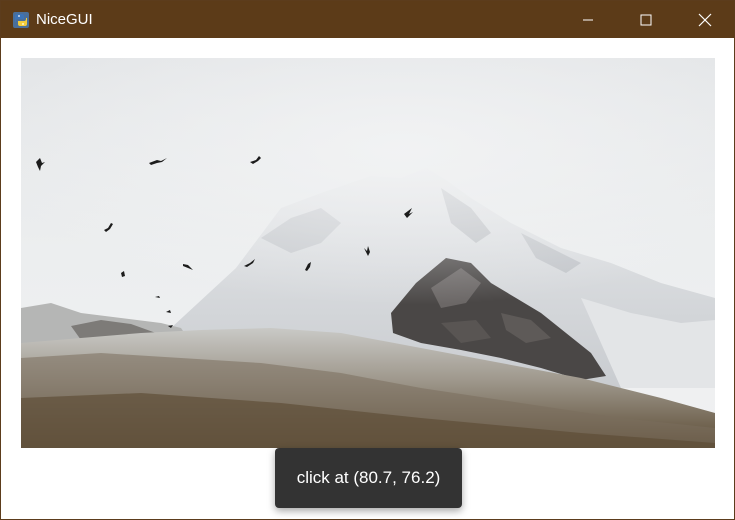 The width and height of the screenshot is (735, 520). I want to click on python-icon, so click(21, 20).